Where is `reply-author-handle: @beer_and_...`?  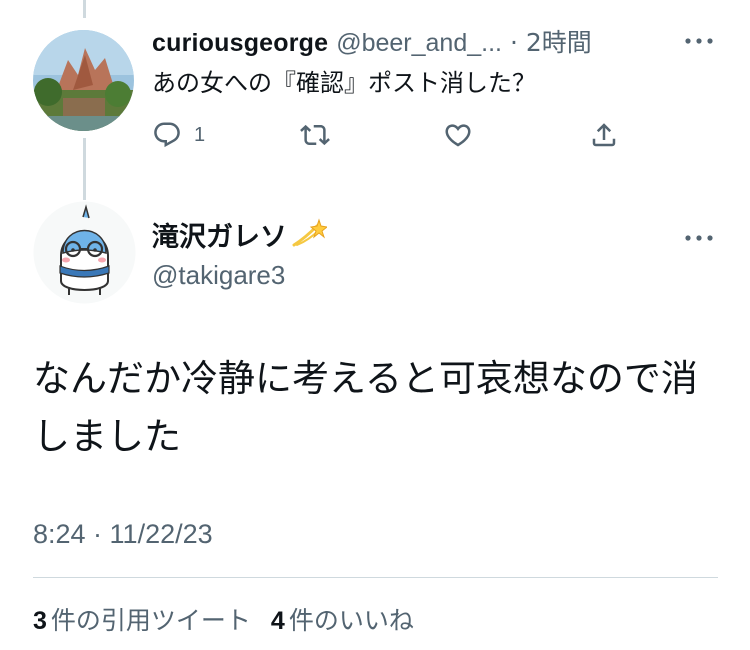
reply-author-handle: @beer_and_... is located at coordinates (419, 43).